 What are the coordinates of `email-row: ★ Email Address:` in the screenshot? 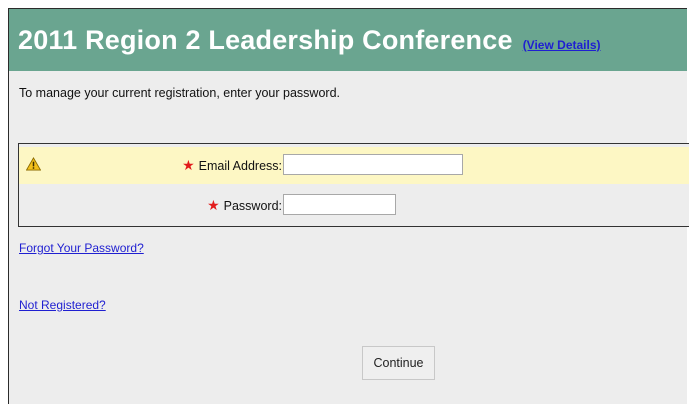 It's located at (354, 165).